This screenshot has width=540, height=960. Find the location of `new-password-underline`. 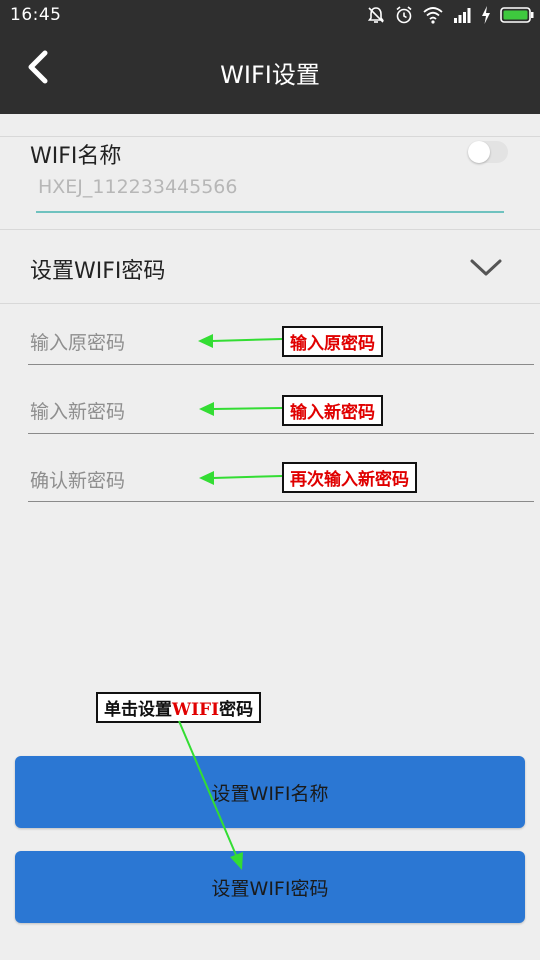

new-password-underline is located at coordinates (281, 433).